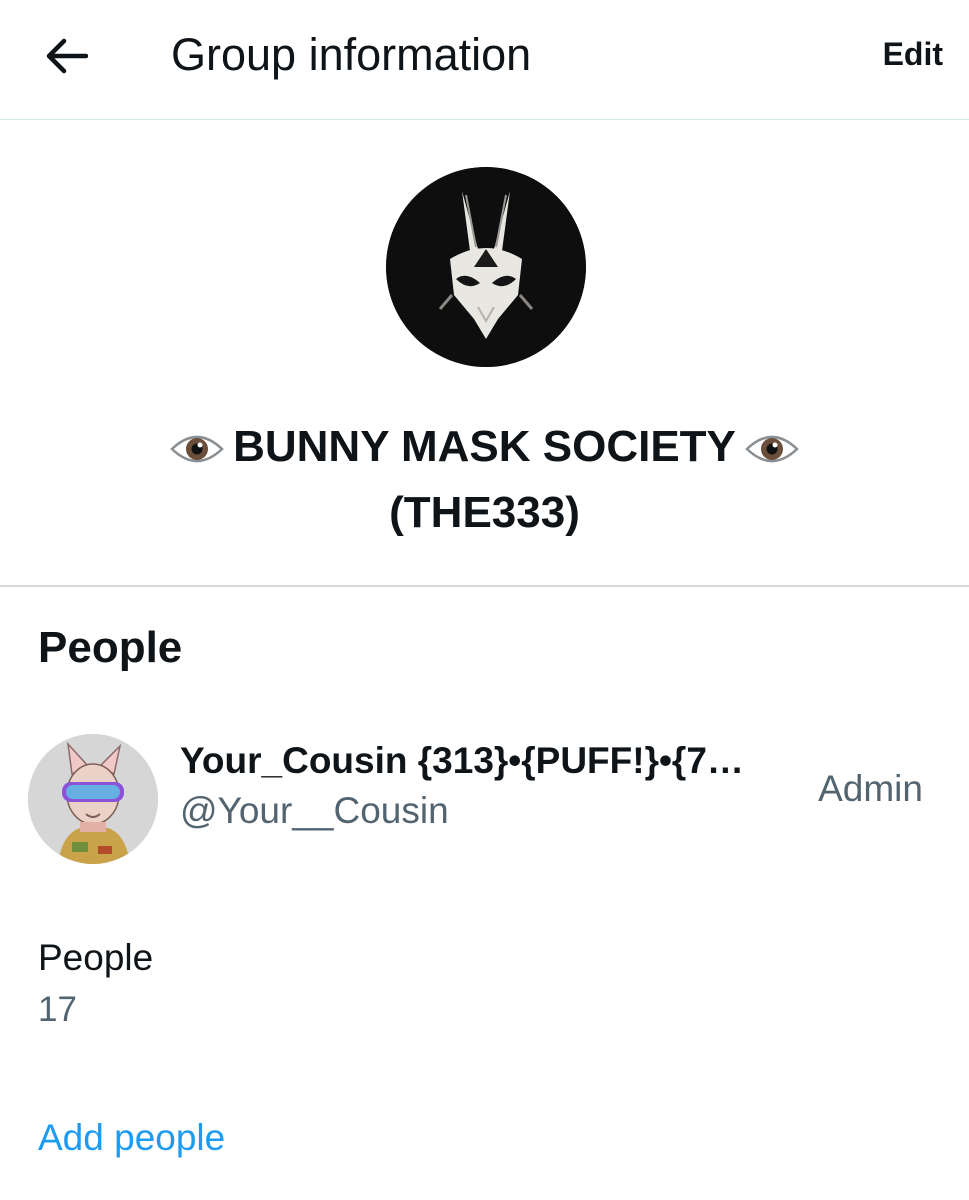 This screenshot has height=1200, width=969. Describe the element at coordinates (110, 647) in the screenshot. I see `people-section-title: People` at that location.